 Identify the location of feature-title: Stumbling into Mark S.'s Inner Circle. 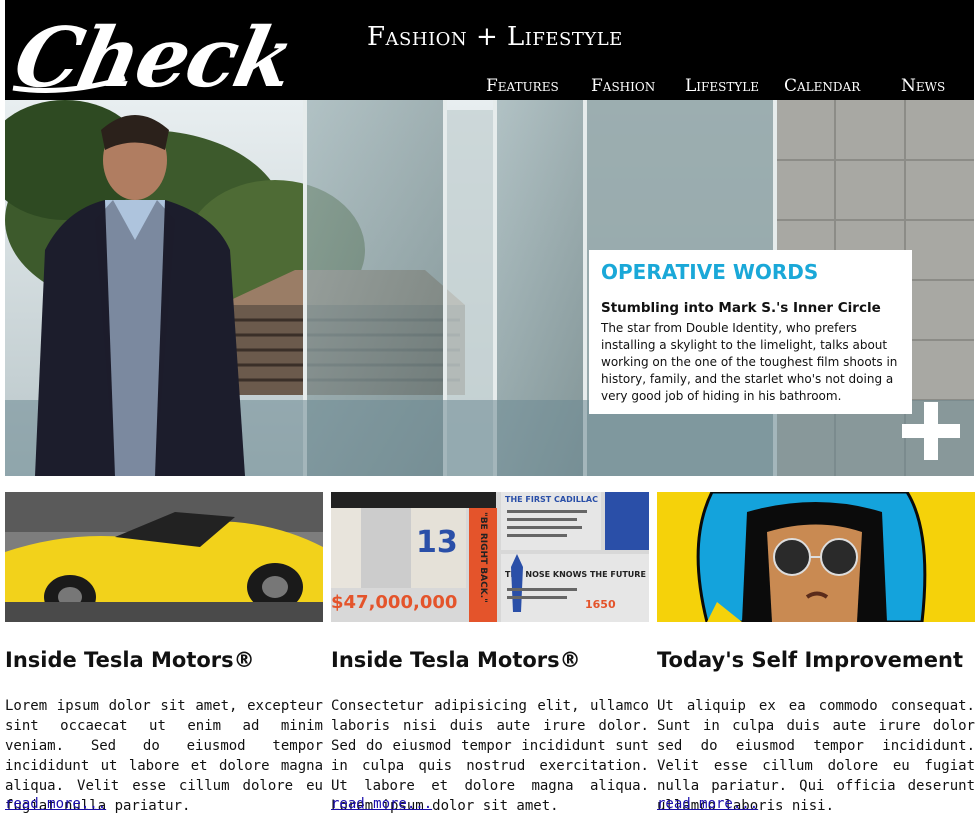
(741, 308).